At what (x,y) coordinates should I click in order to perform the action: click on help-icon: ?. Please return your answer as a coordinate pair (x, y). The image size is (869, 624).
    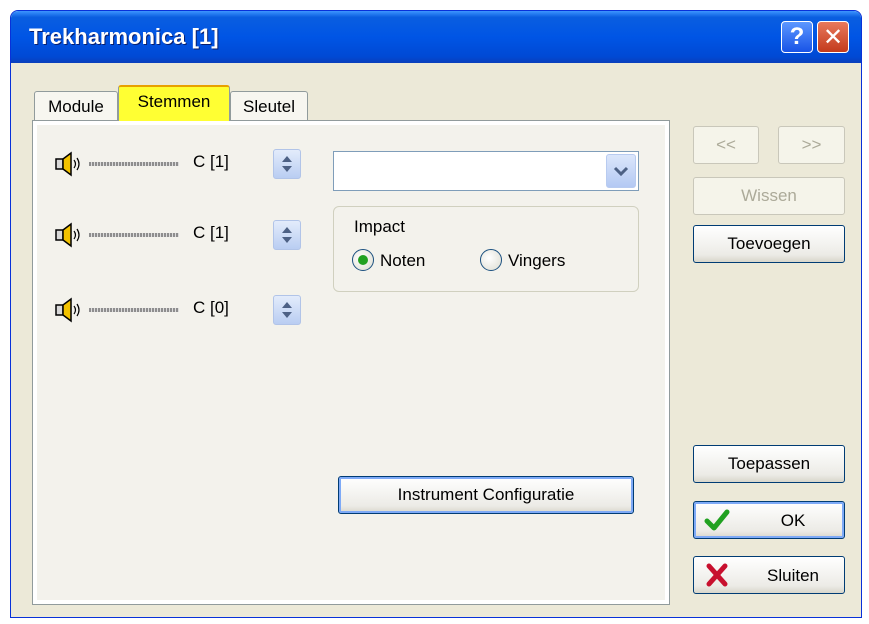
    Looking at the image, I should click on (797, 36).